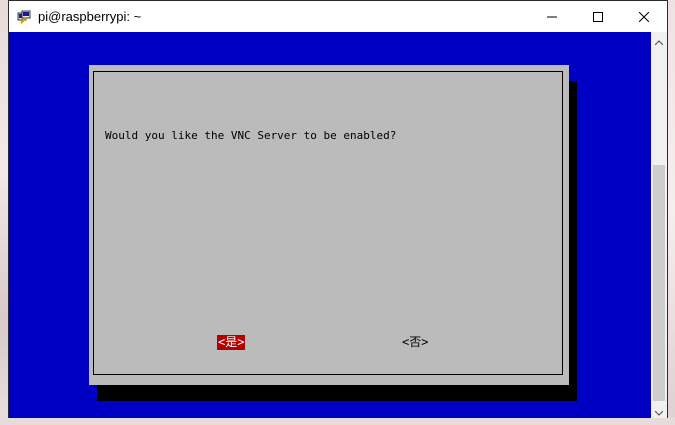 The height and width of the screenshot is (425, 675). Describe the element at coordinates (338, 16) in the screenshot. I see `title-bar: pi@raspberrypi: ~` at that location.